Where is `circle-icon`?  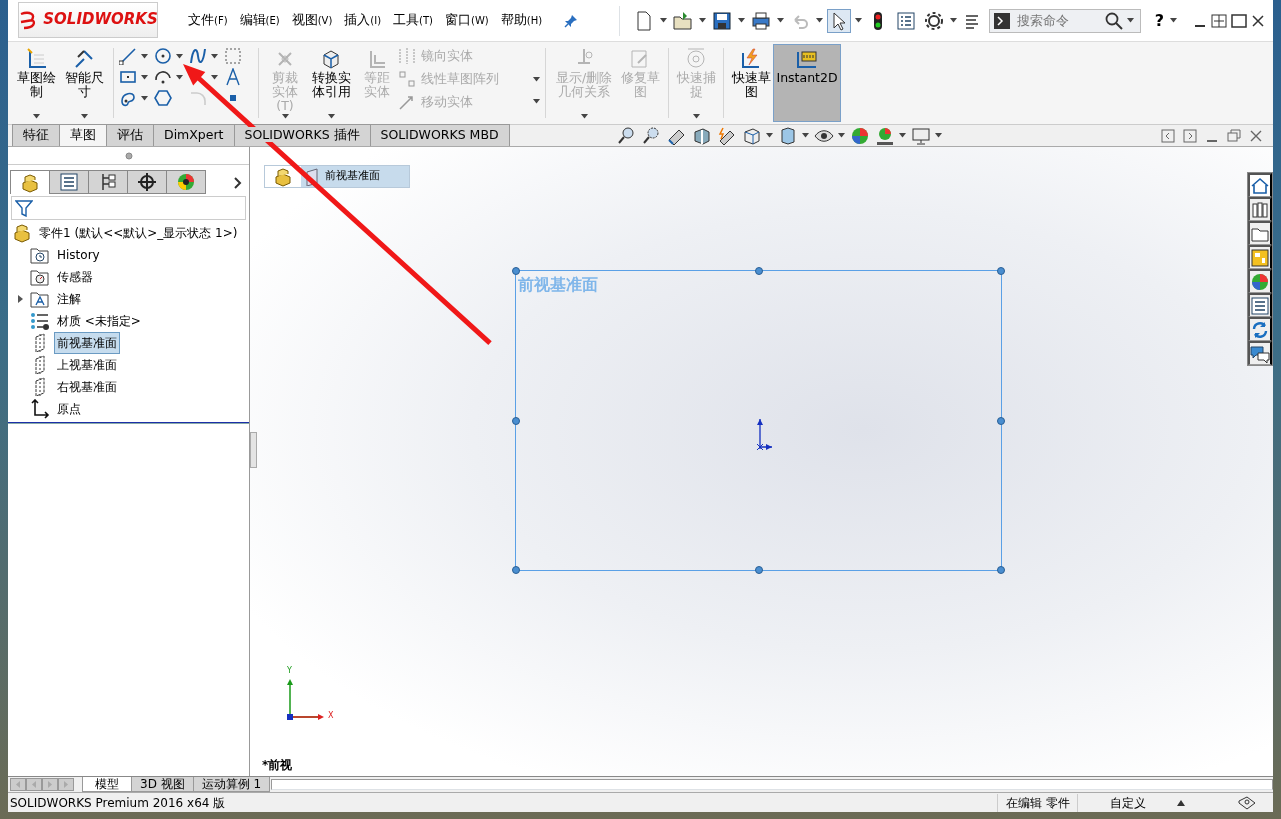
circle-icon is located at coordinates (163, 56).